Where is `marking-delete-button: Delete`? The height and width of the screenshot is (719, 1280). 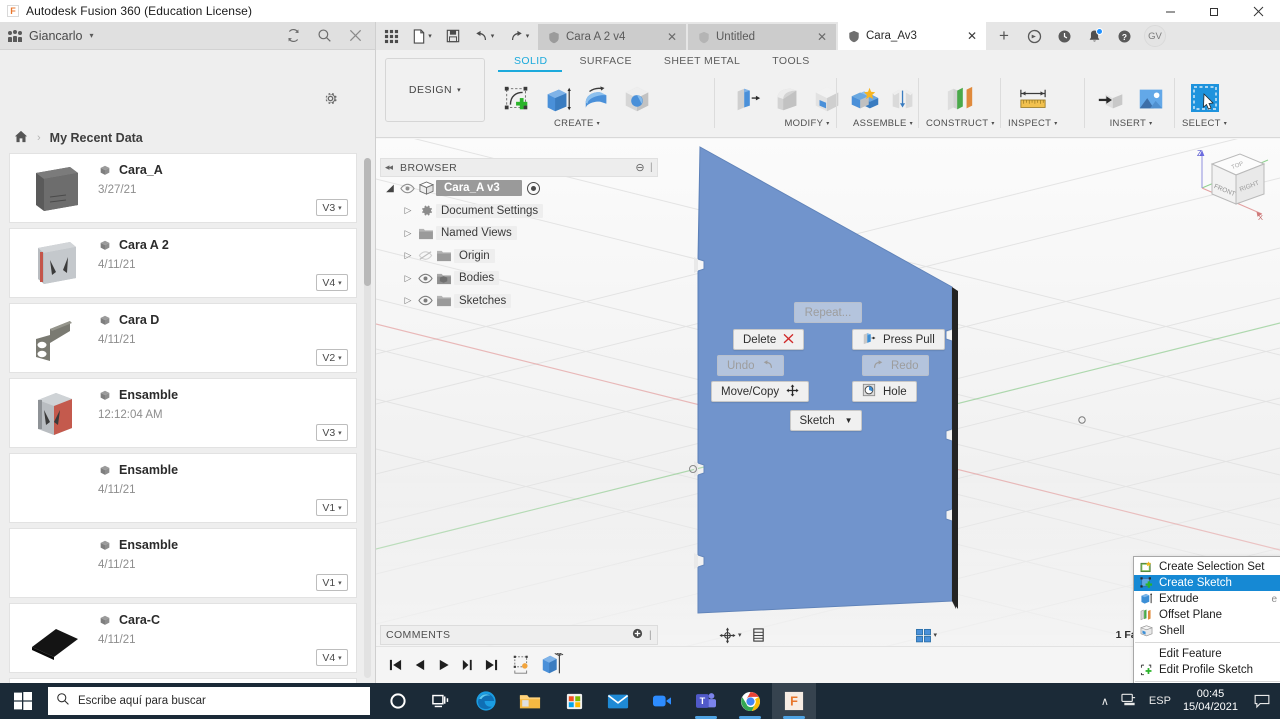
marking-delete-button: Delete is located at coordinates (769, 339).